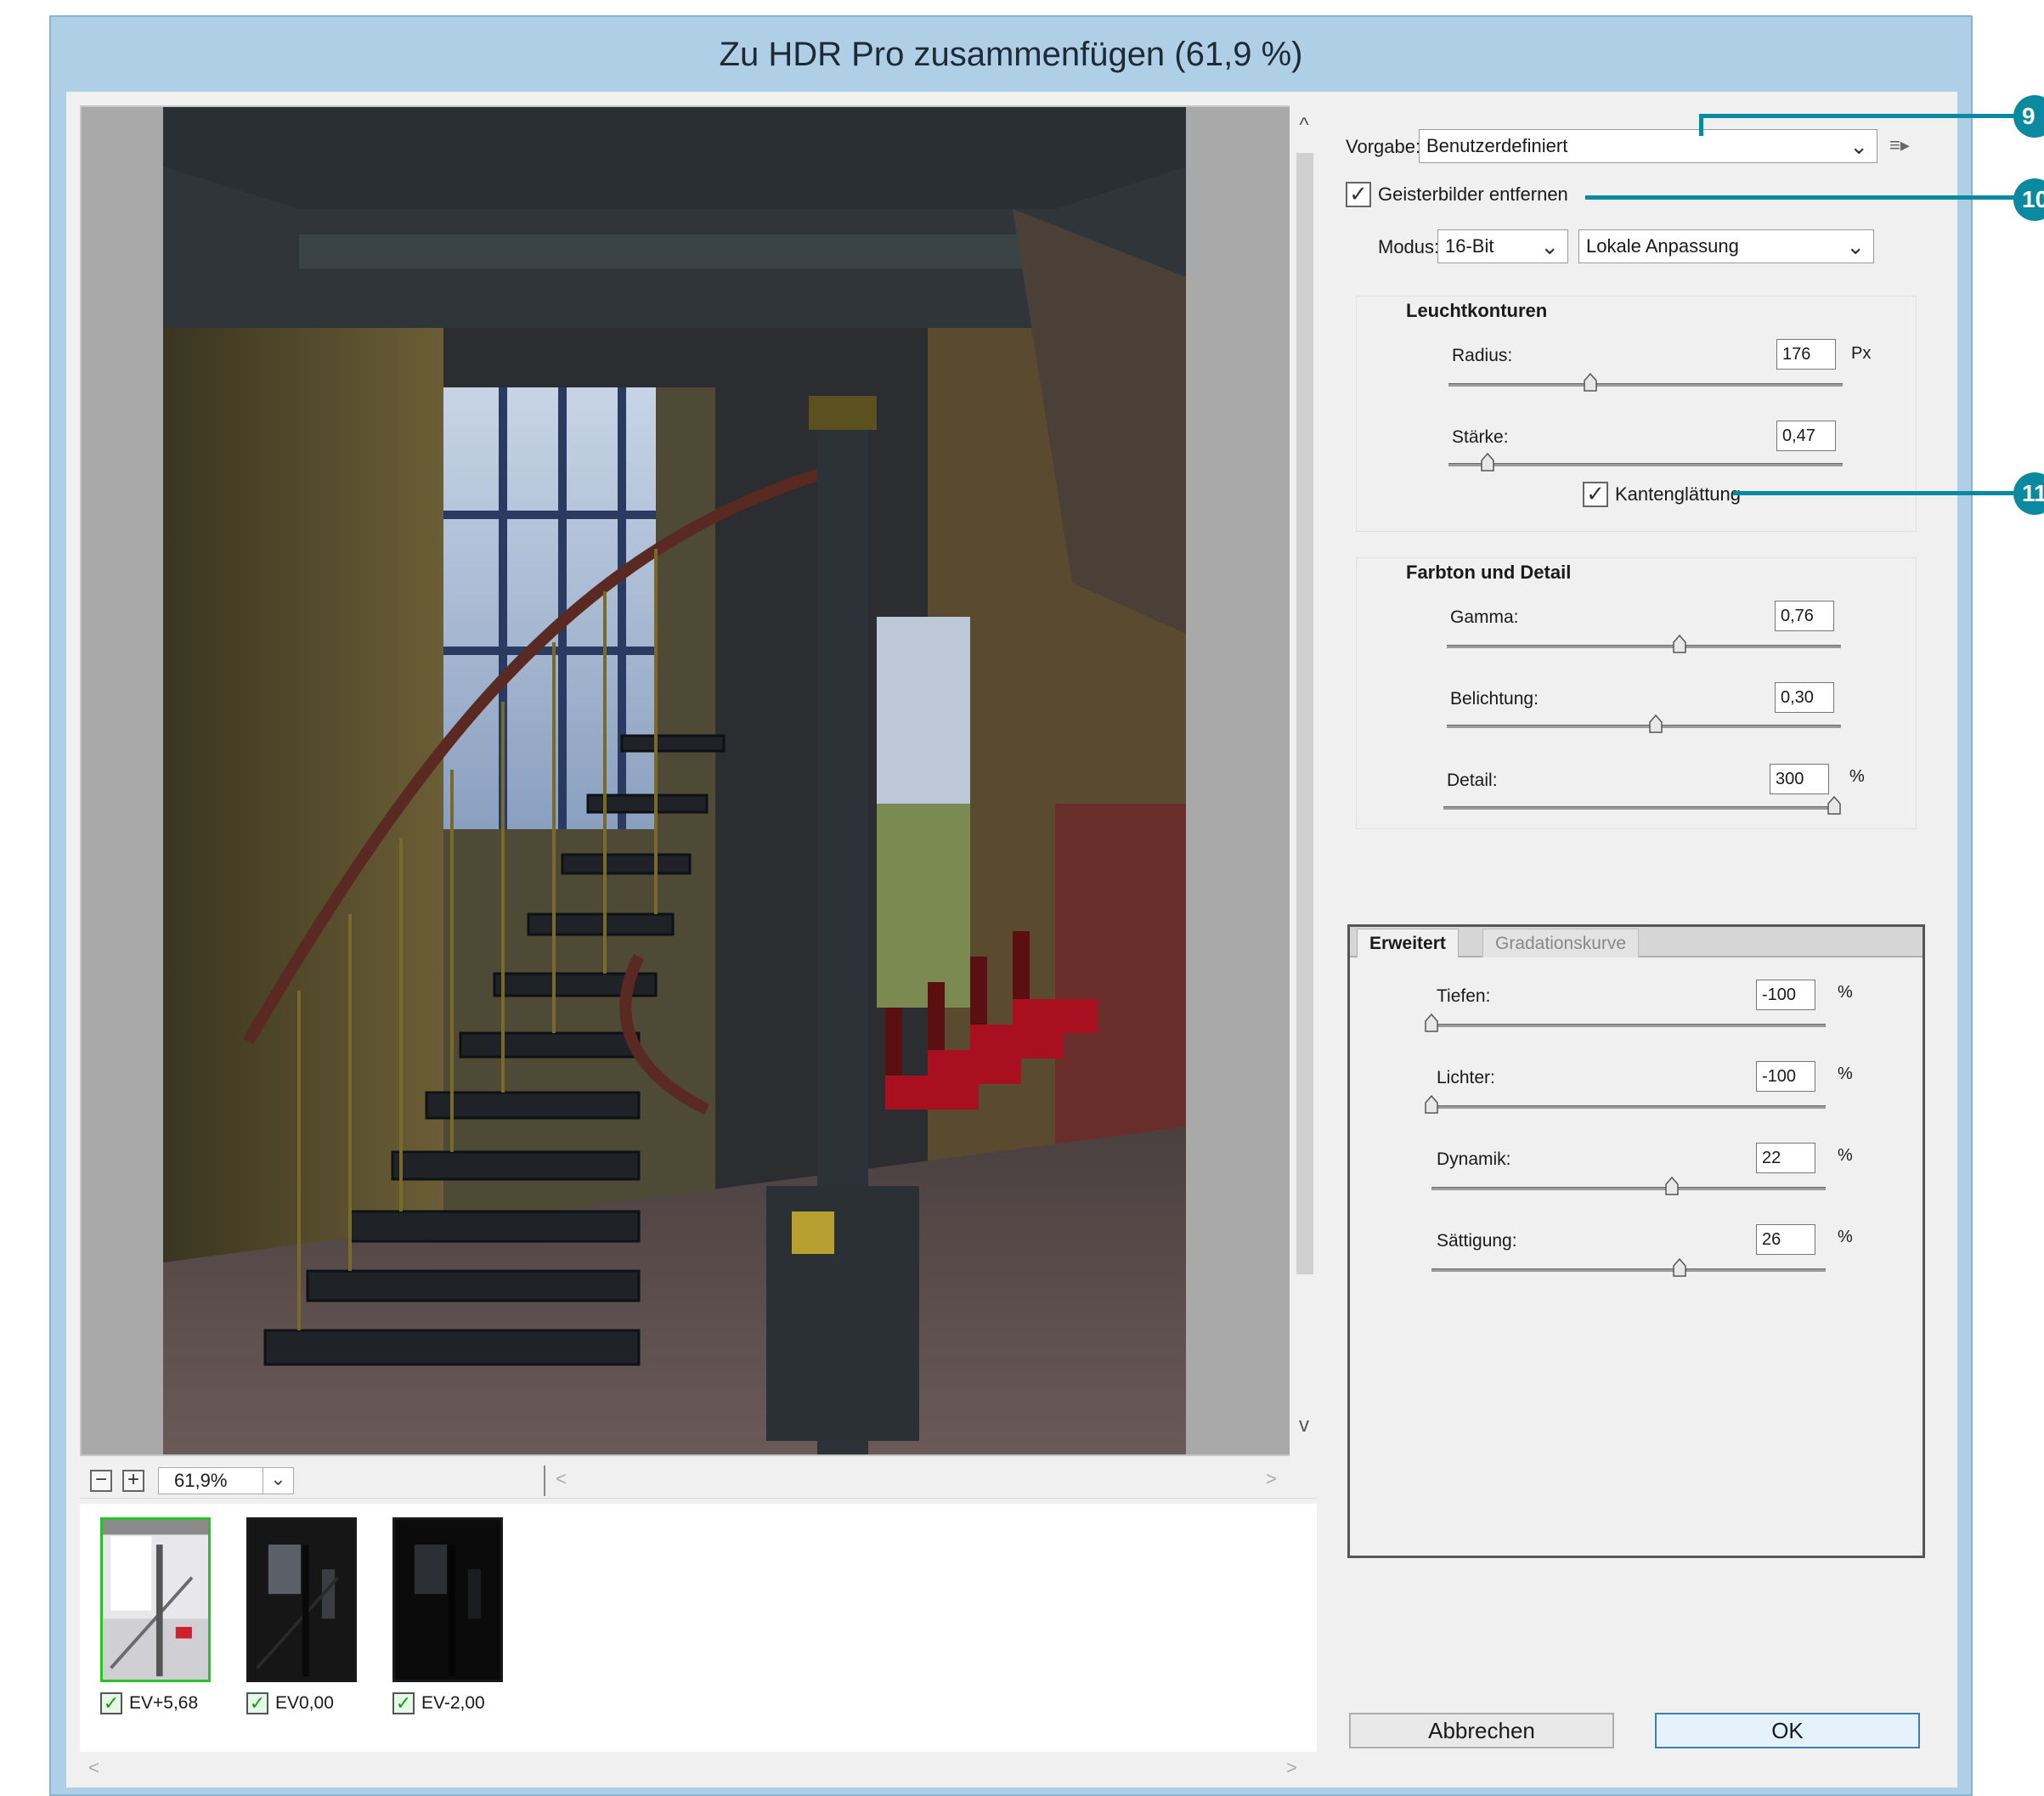 This screenshot has height=1796, width=2044. I want to click on exposure-slider-track, so click(1644, 726).